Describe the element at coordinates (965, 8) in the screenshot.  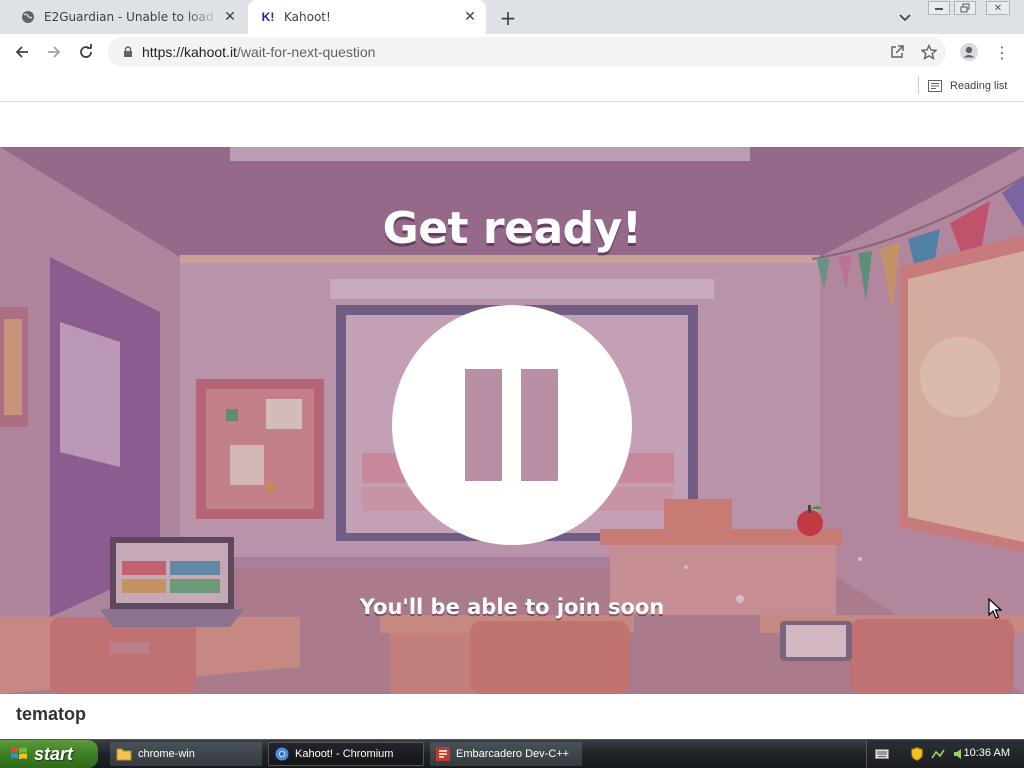
I see `restore-button` at that location.